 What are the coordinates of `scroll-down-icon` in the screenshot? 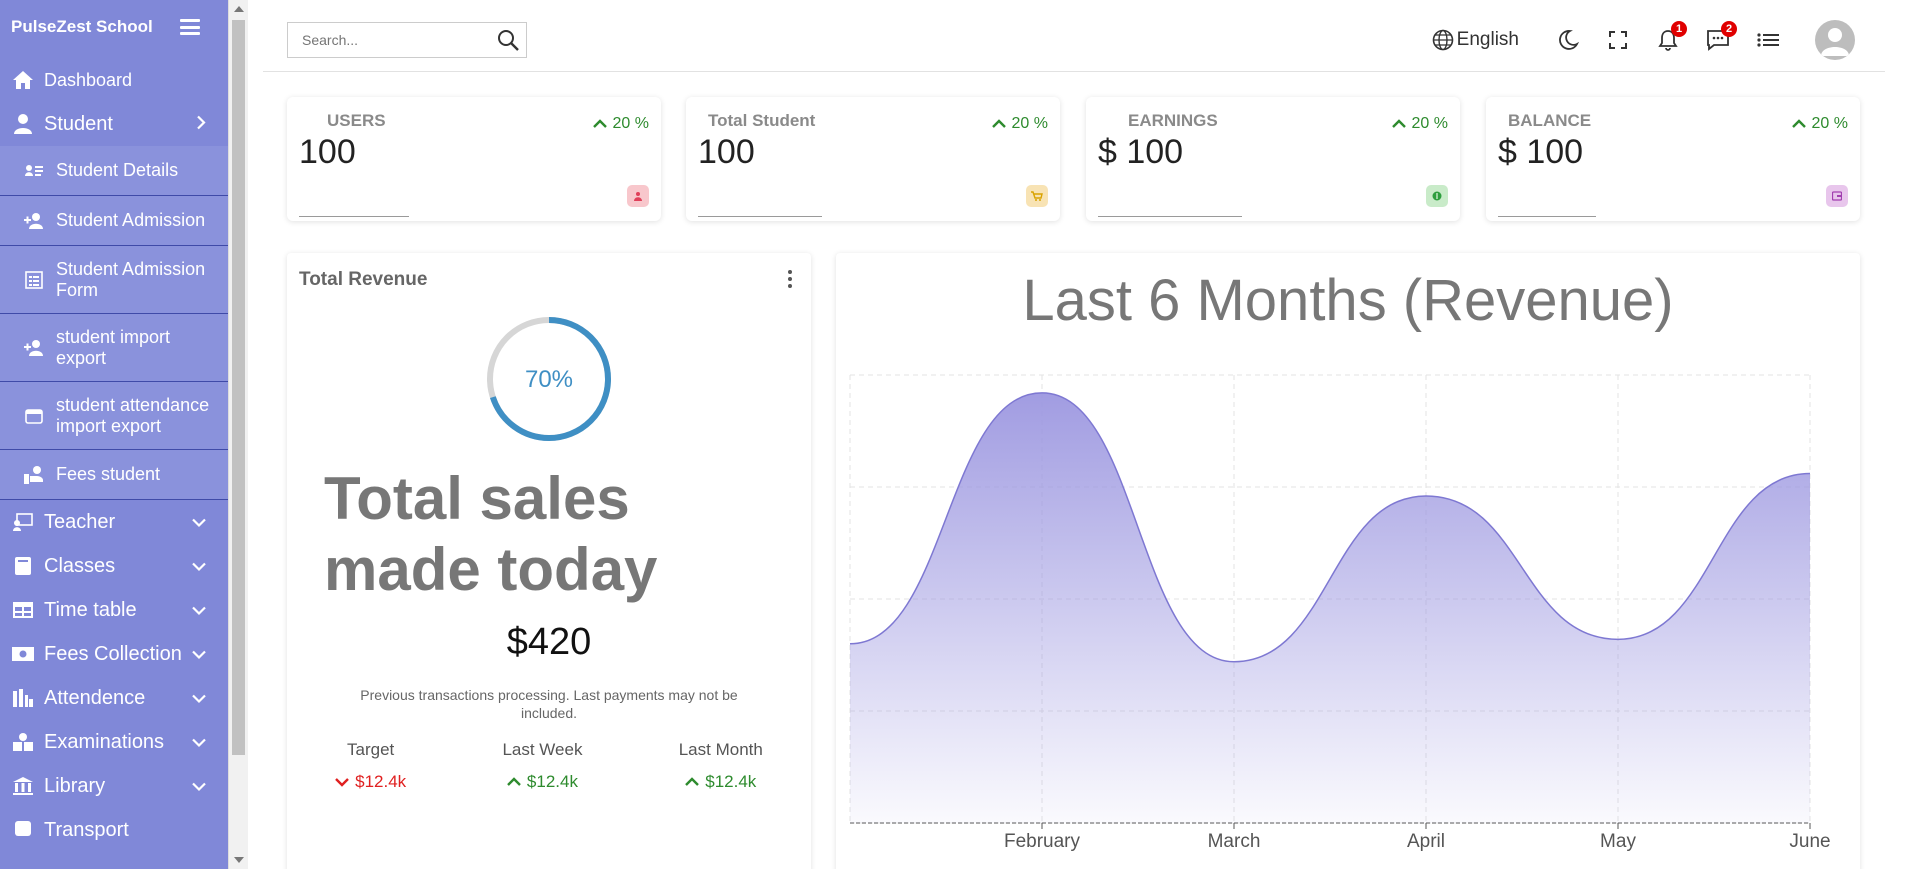 It's located at (239, 860).